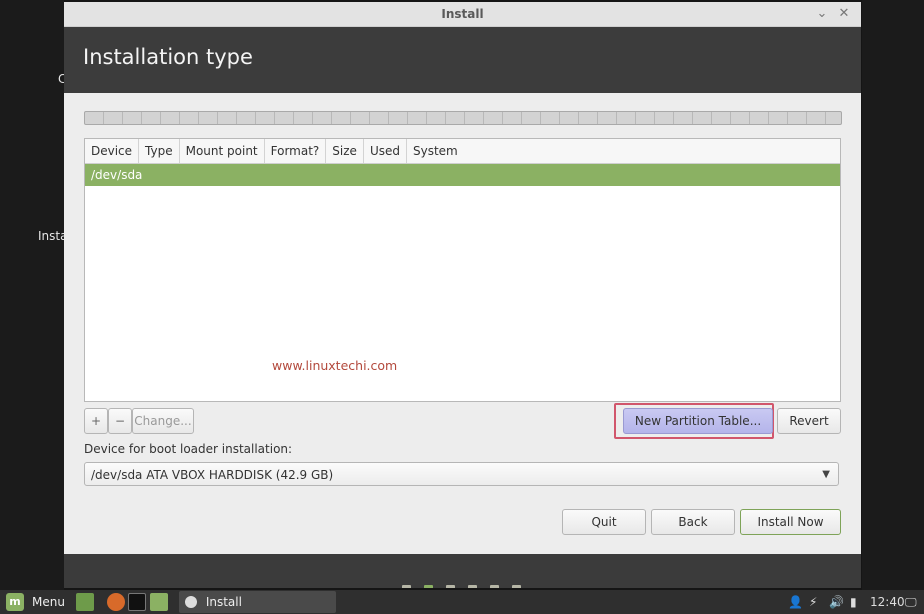  I want to click on page-title: Installation type, so click(168, 57).